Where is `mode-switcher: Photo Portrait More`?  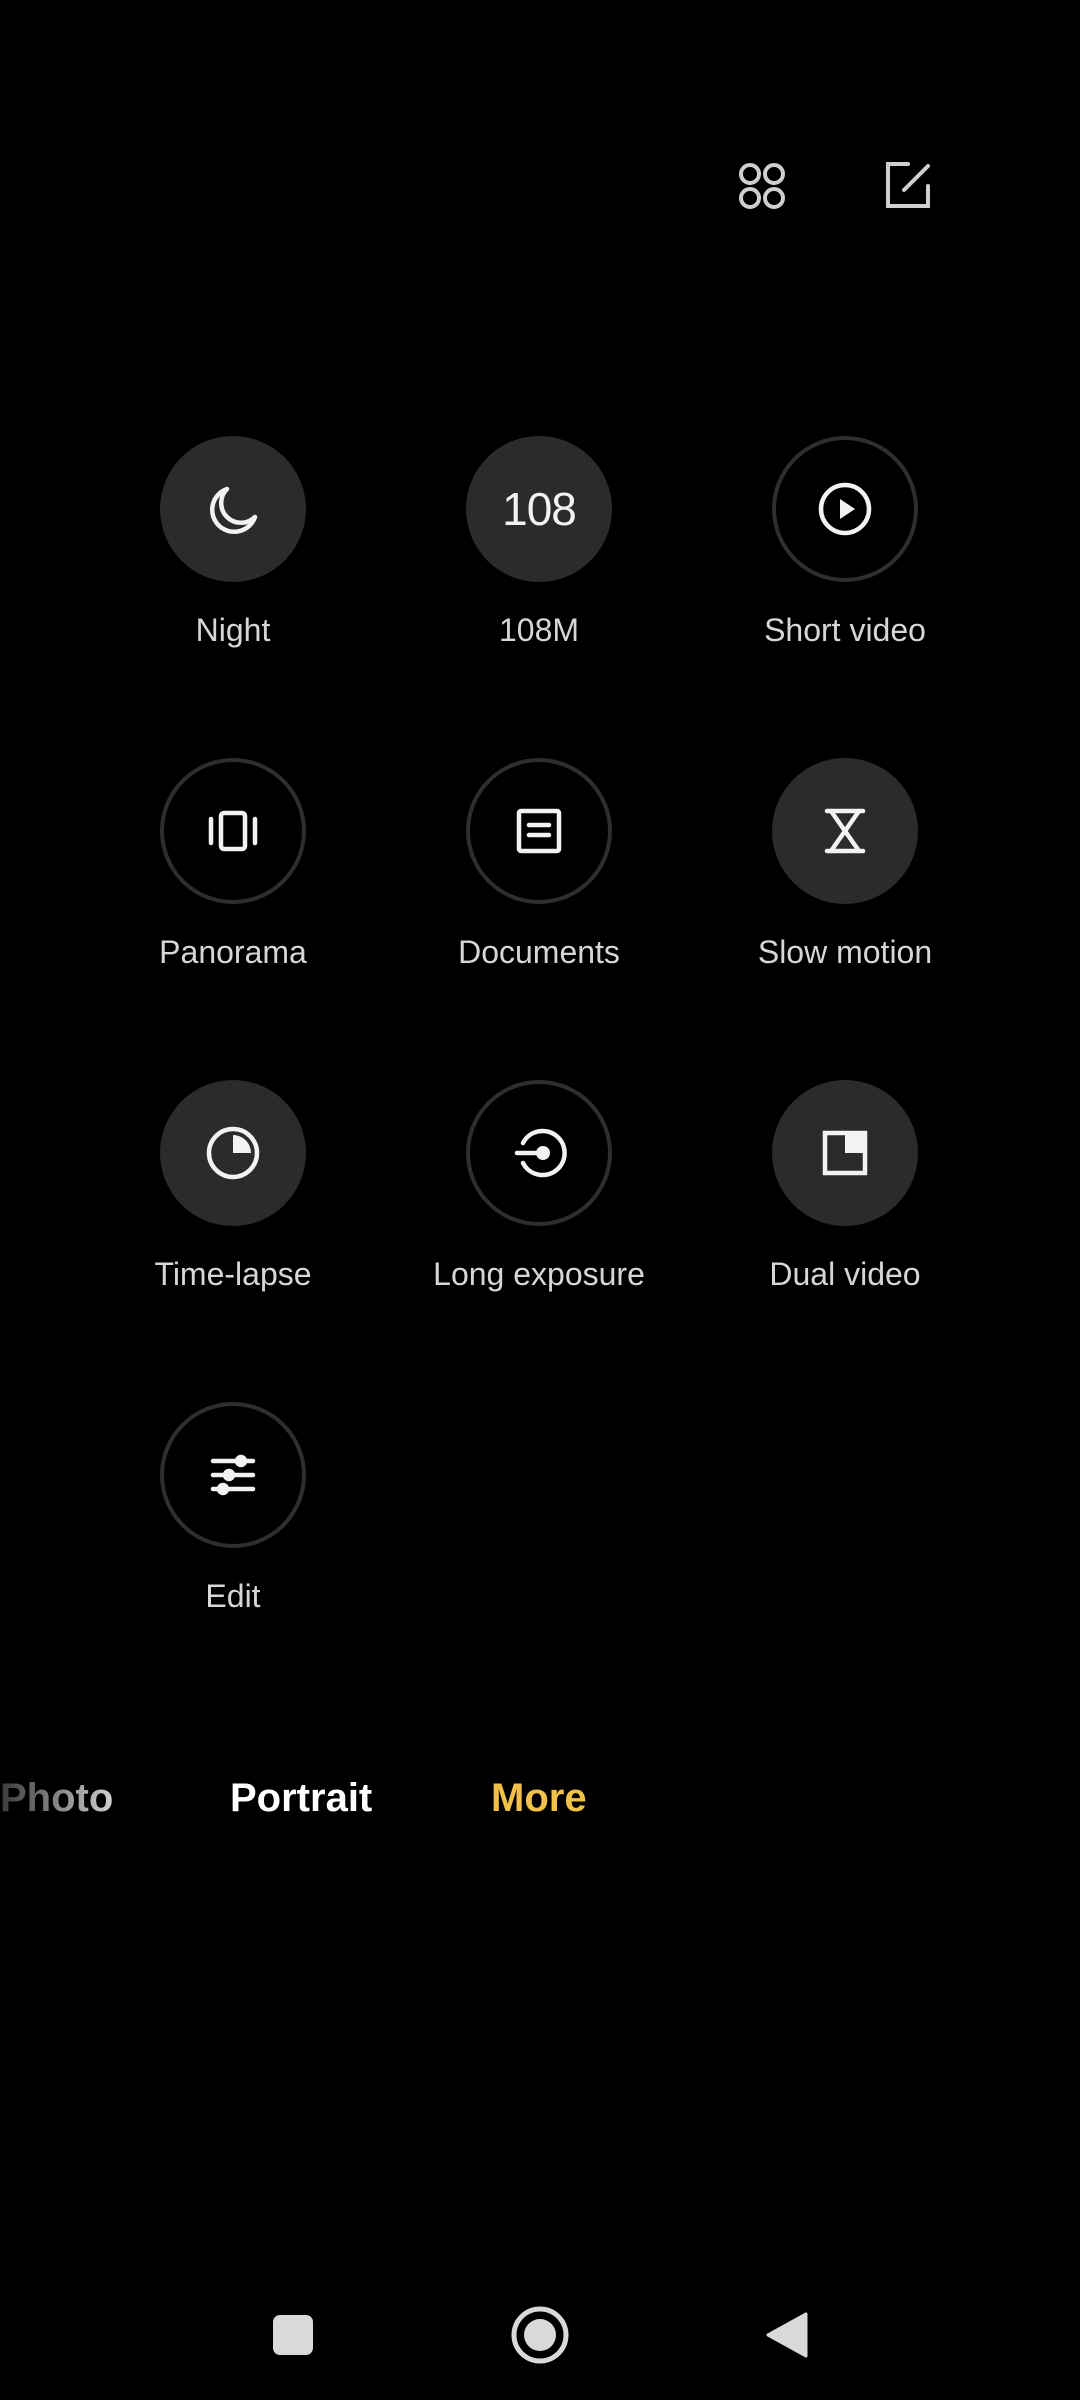 mode-switcher: Photo Portrait More is located at coordinates (540, 1806).